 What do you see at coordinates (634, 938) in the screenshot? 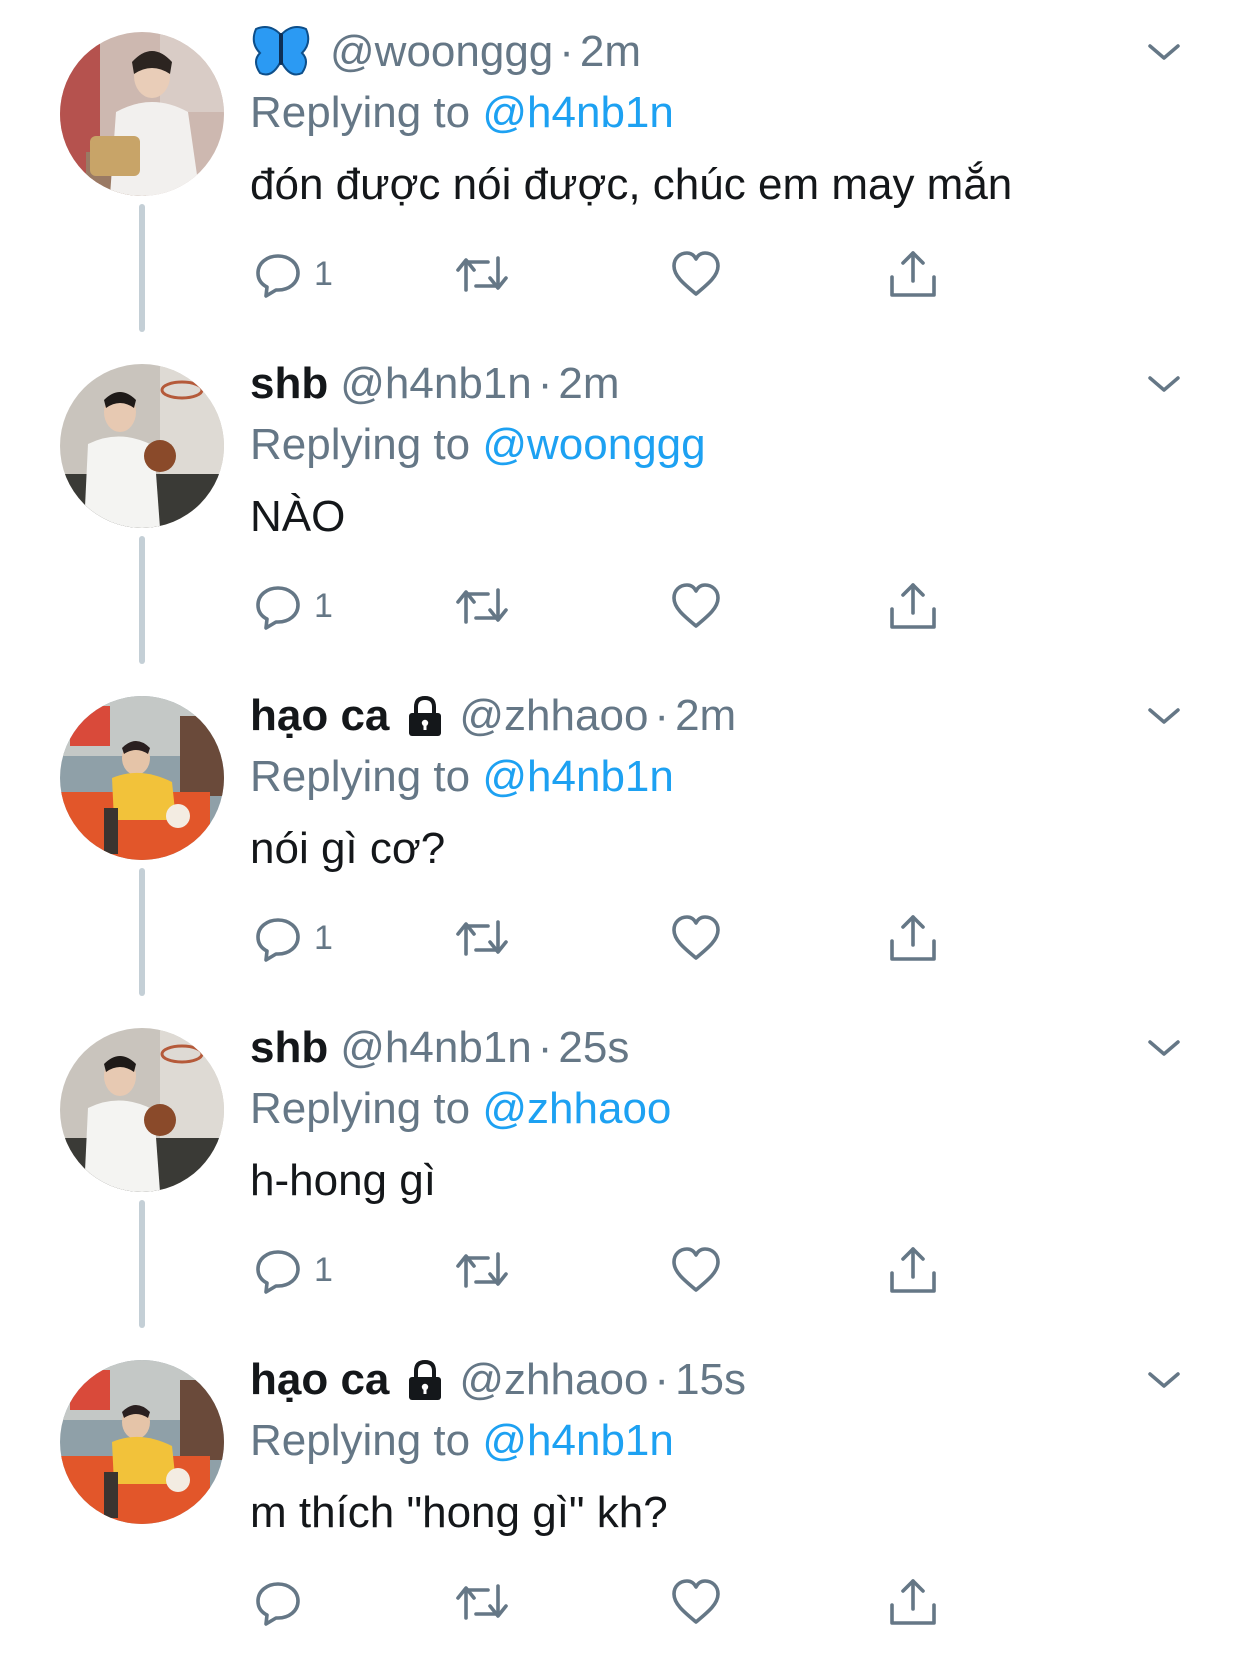
I see `tweet-actions: 1` at bounding box center [634, 938].